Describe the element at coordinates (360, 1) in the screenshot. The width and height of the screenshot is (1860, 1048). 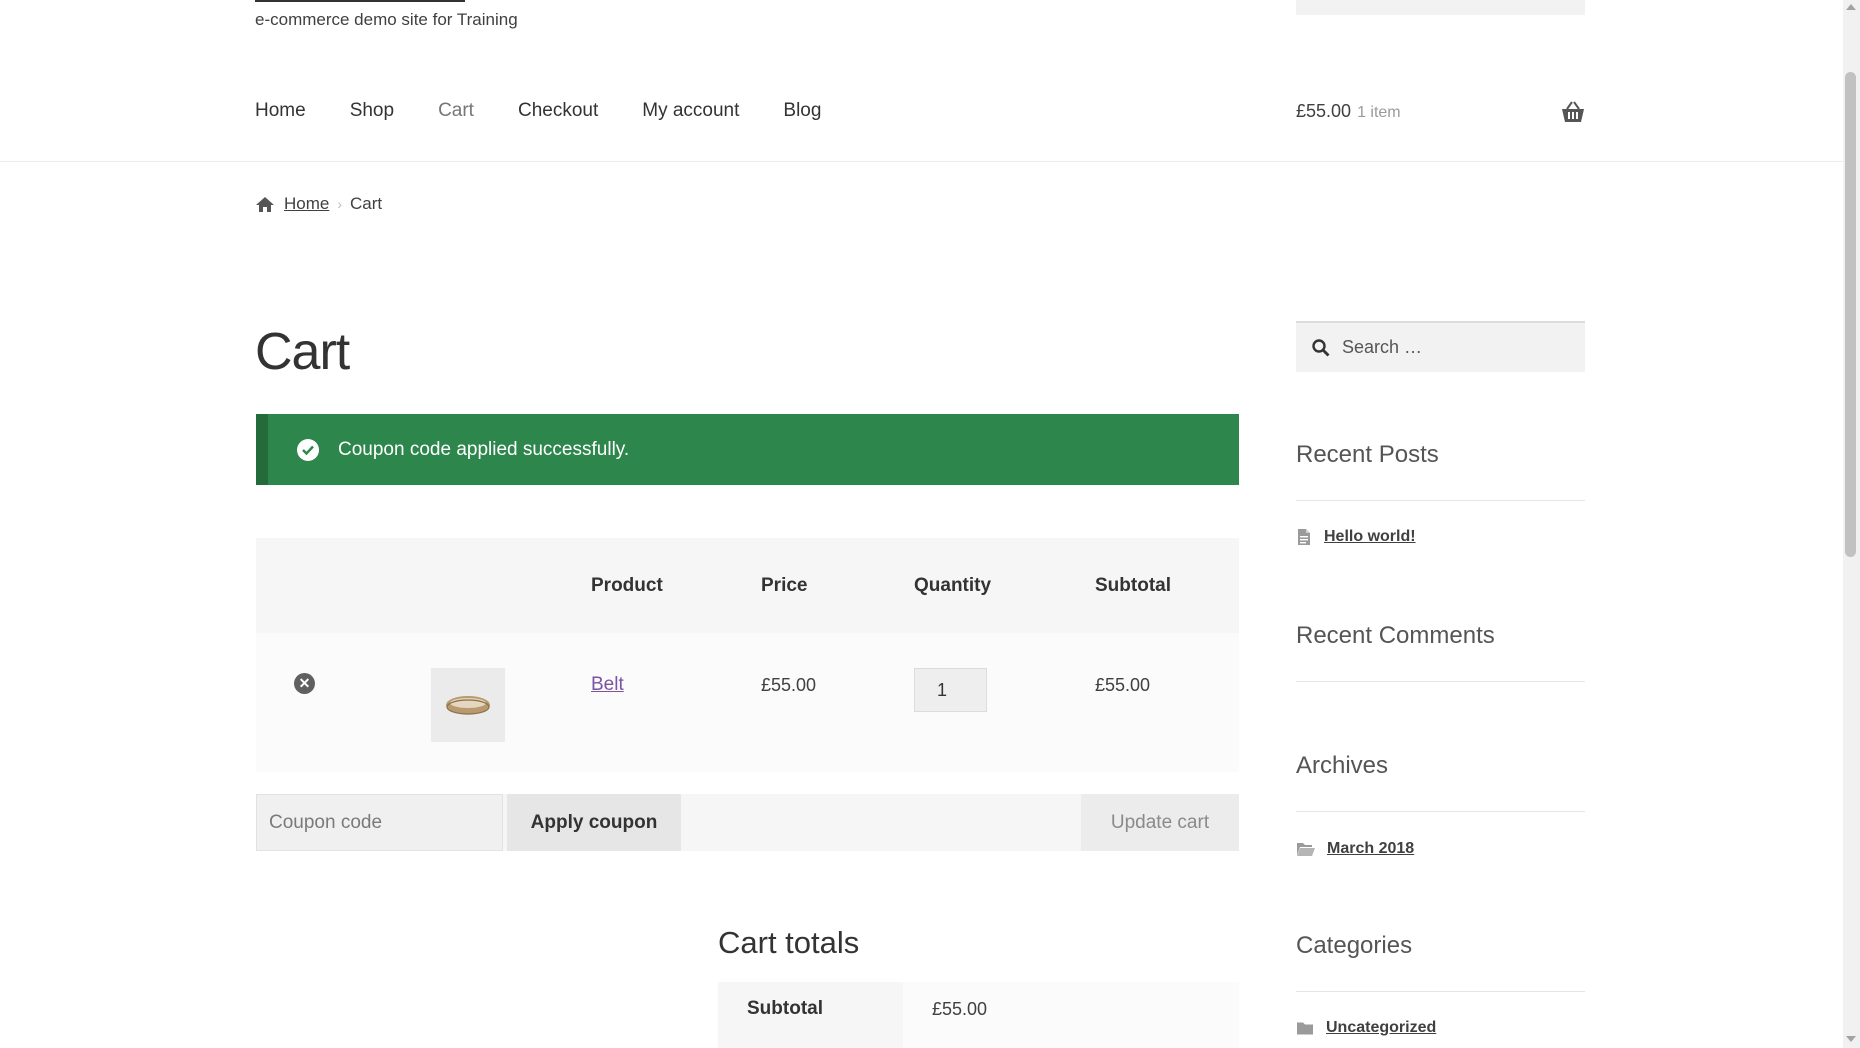
I see `site-logo` at that location.